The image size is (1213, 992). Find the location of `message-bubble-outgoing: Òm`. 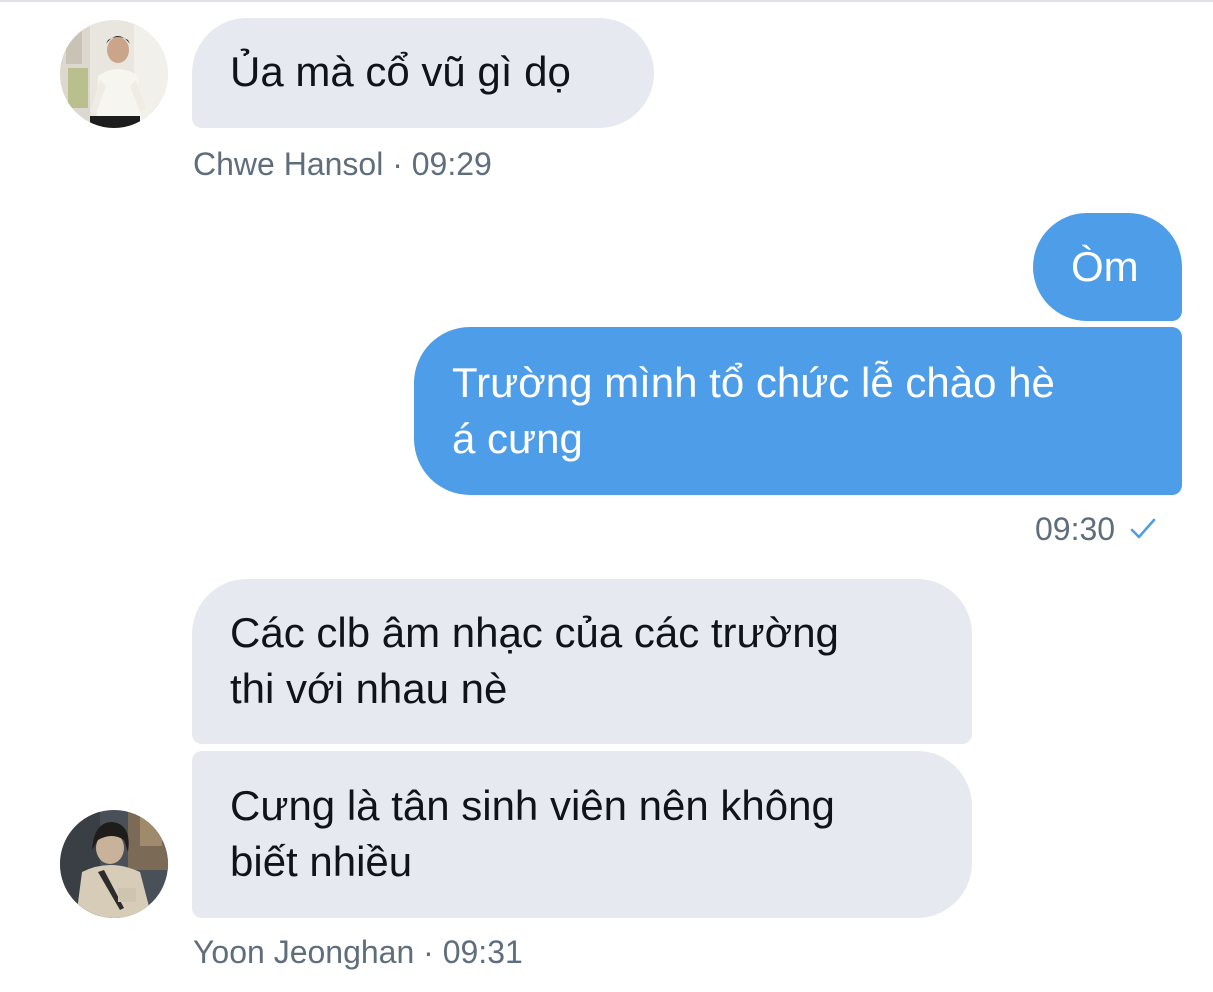

message-bubble-outgoing: Òm is located at coordinates (1107, 267).